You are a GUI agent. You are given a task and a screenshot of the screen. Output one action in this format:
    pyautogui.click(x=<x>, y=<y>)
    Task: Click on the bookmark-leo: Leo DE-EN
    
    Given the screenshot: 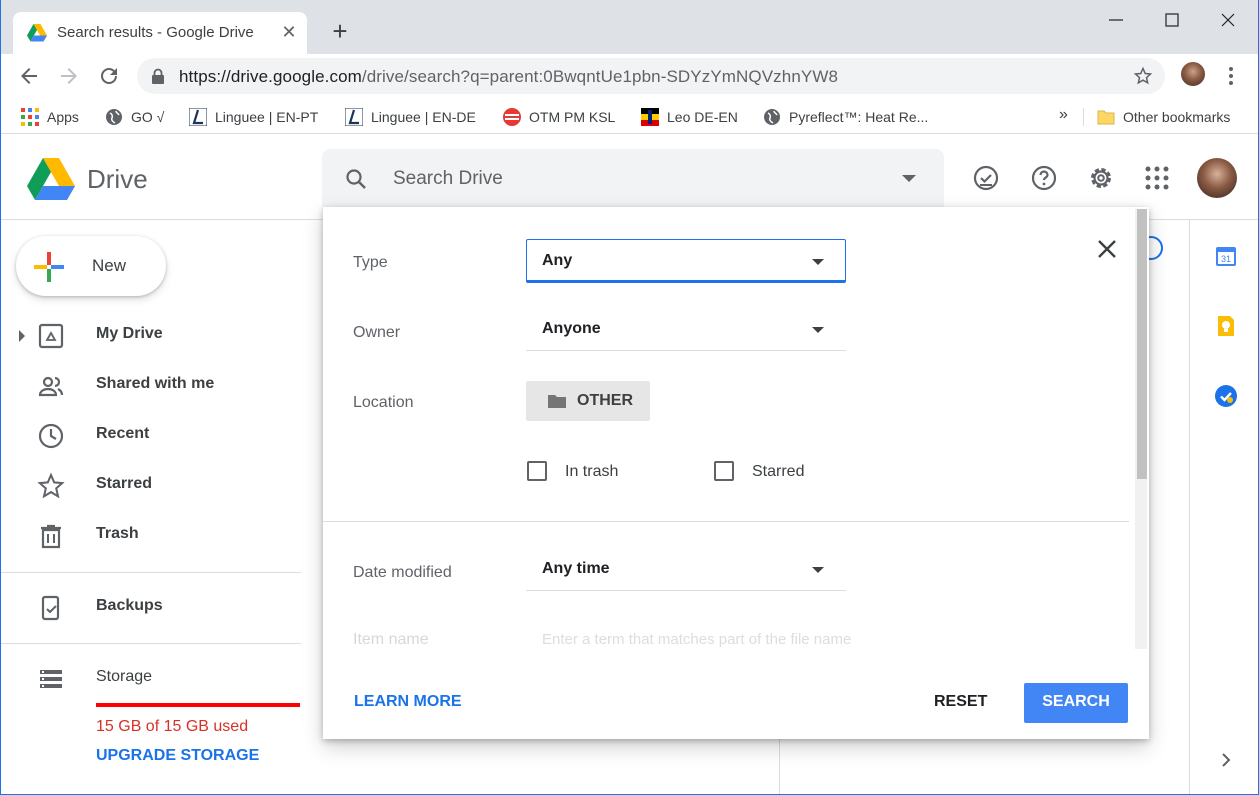 What is the action you would take?
    pyautogui.click(x=689, y=118)
    